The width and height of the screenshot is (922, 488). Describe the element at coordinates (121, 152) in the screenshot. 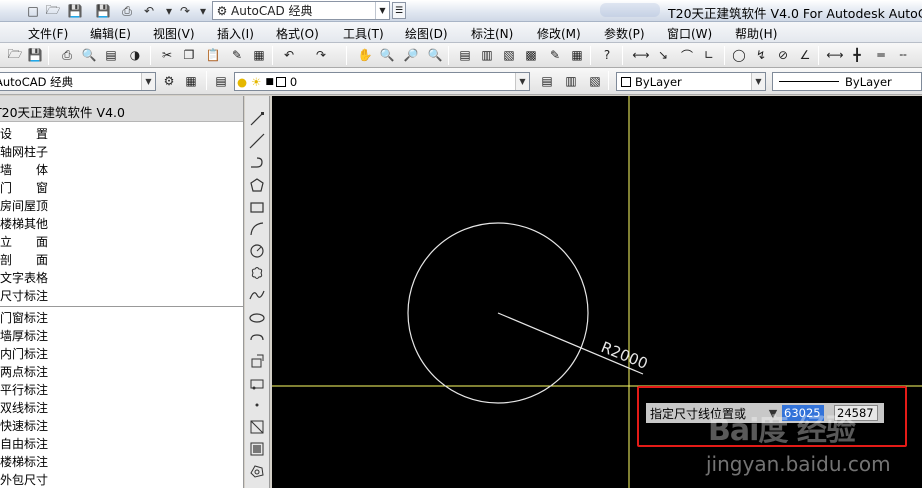

I see `menu-group-axis-columns: 轴网柱子` at that location.